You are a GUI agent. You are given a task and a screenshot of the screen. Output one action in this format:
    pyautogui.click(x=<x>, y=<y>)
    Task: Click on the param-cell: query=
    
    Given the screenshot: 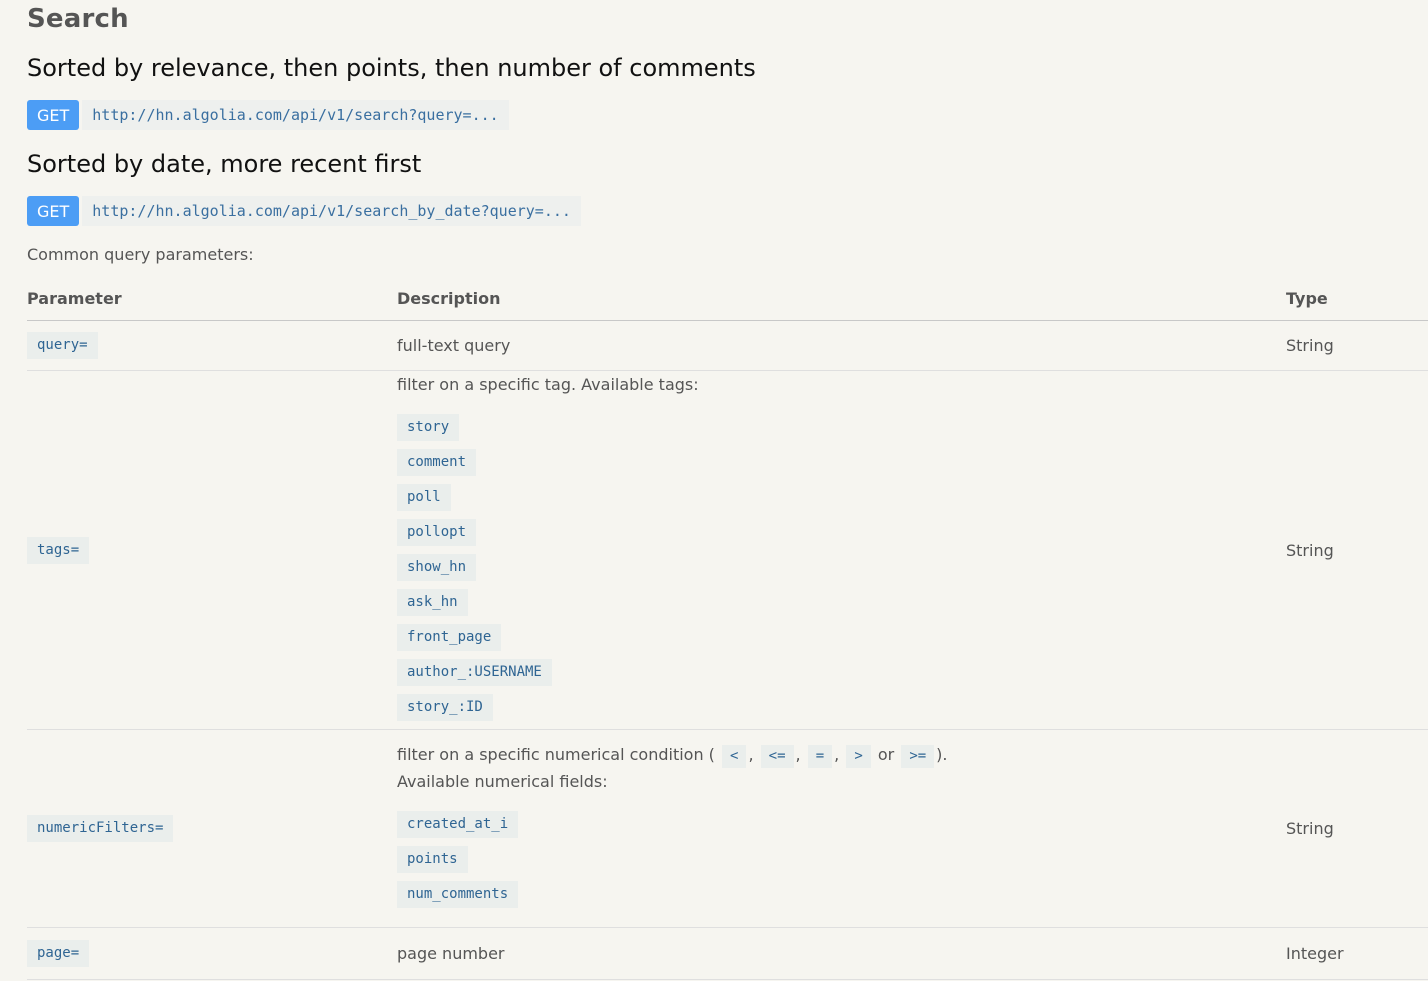 What is the action you would take?
    pyautogui.click(x=212, y=345)
    